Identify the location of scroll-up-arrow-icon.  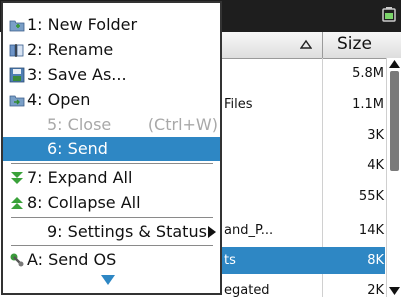
(394, 64).